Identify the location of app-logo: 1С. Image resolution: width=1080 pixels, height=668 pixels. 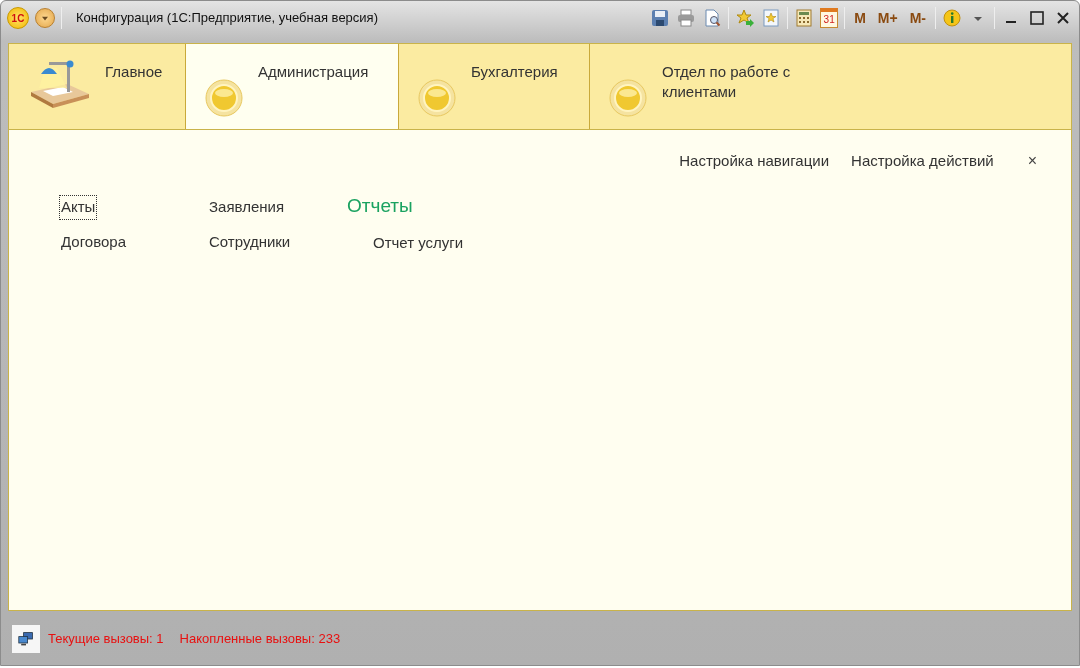
(18, 18).